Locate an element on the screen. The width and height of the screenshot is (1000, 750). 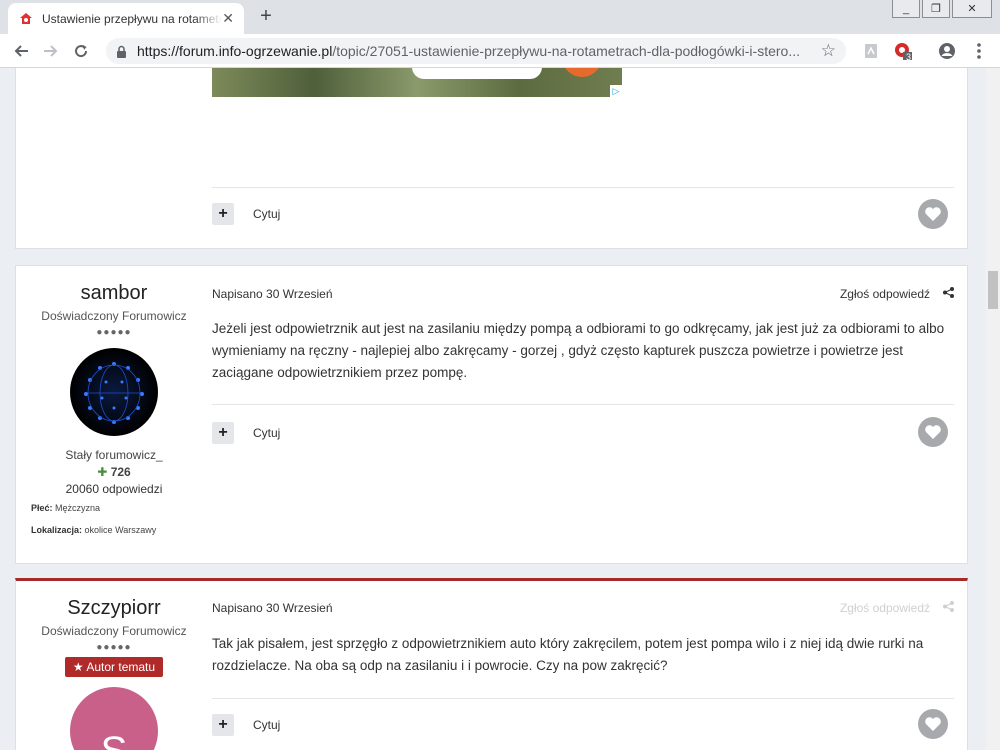
location-value: okolice Warszawy is located at coordinates (120, 530).